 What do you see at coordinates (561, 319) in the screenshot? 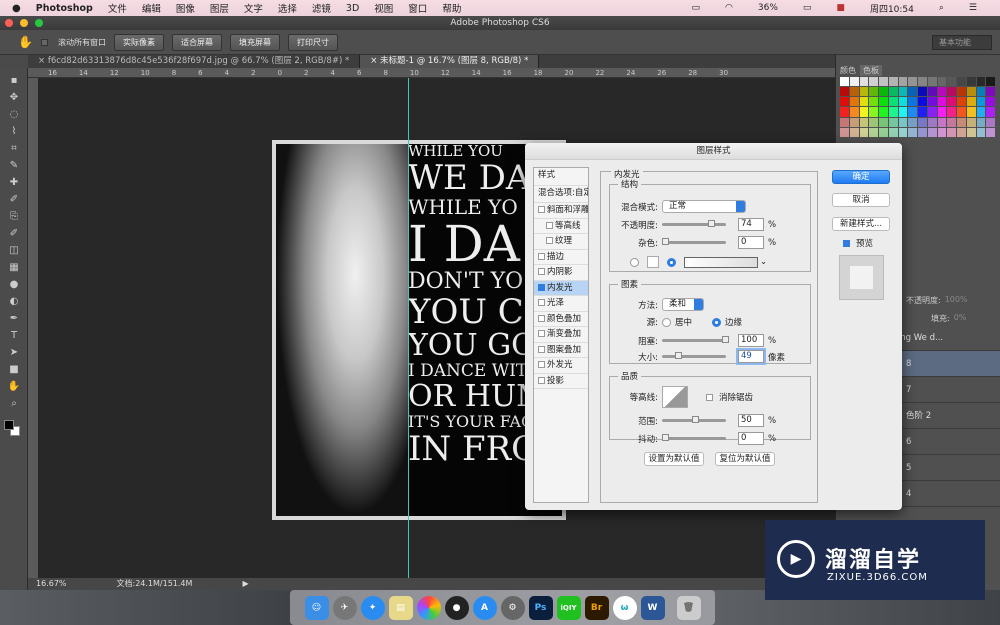
I see `style-item: 颜色叠加` at bounding box center [561, 319].